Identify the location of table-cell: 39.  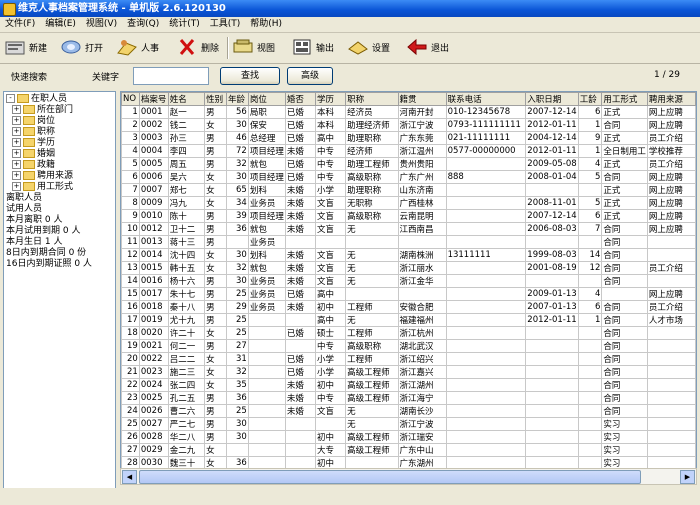
(237, 216).